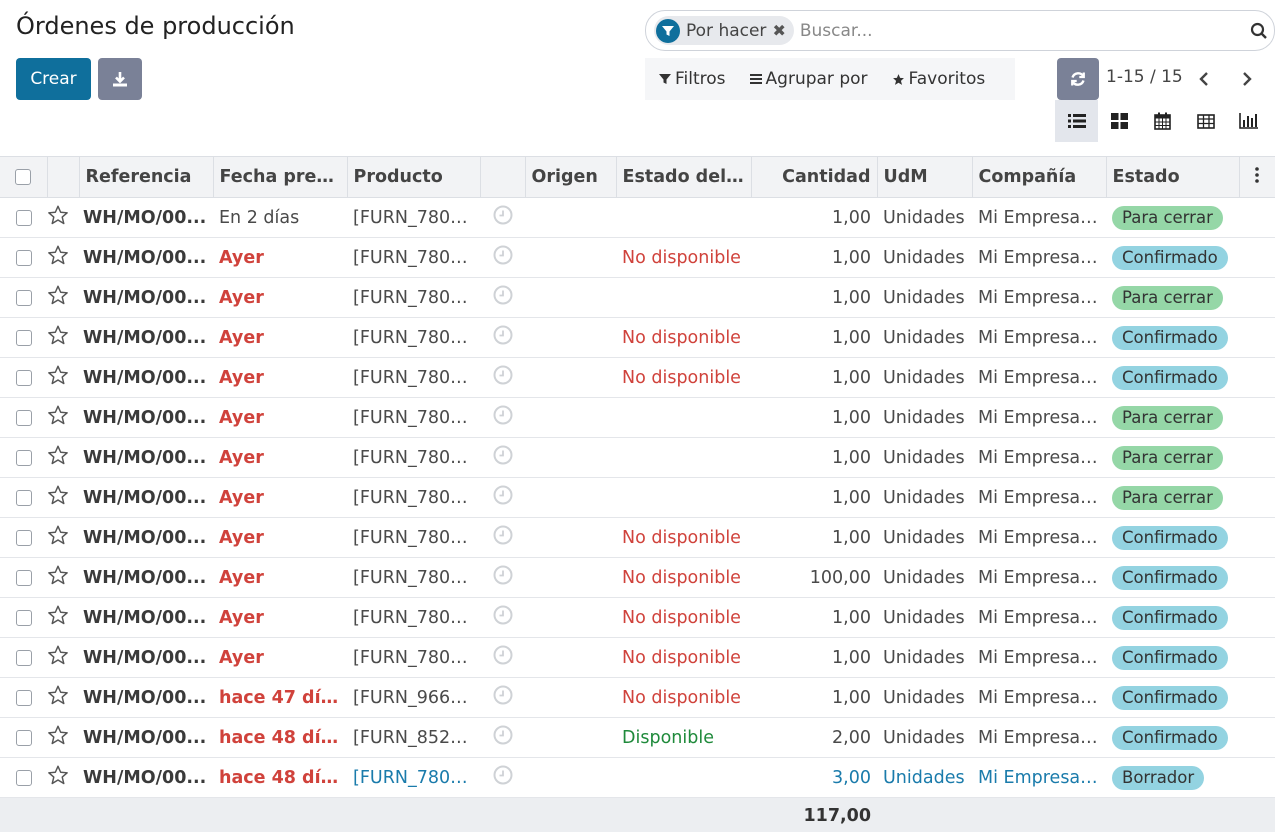  What do you see at coordinates (1204, 79) in the screenshot?
I see `pager-previous-button` at bounding box center [1204, 79].